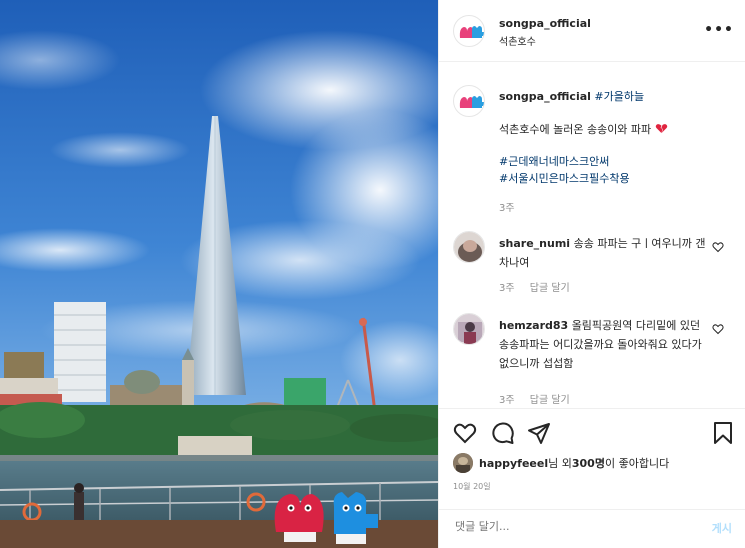  I want to click on likes-count: 300명, so click(588, 463).